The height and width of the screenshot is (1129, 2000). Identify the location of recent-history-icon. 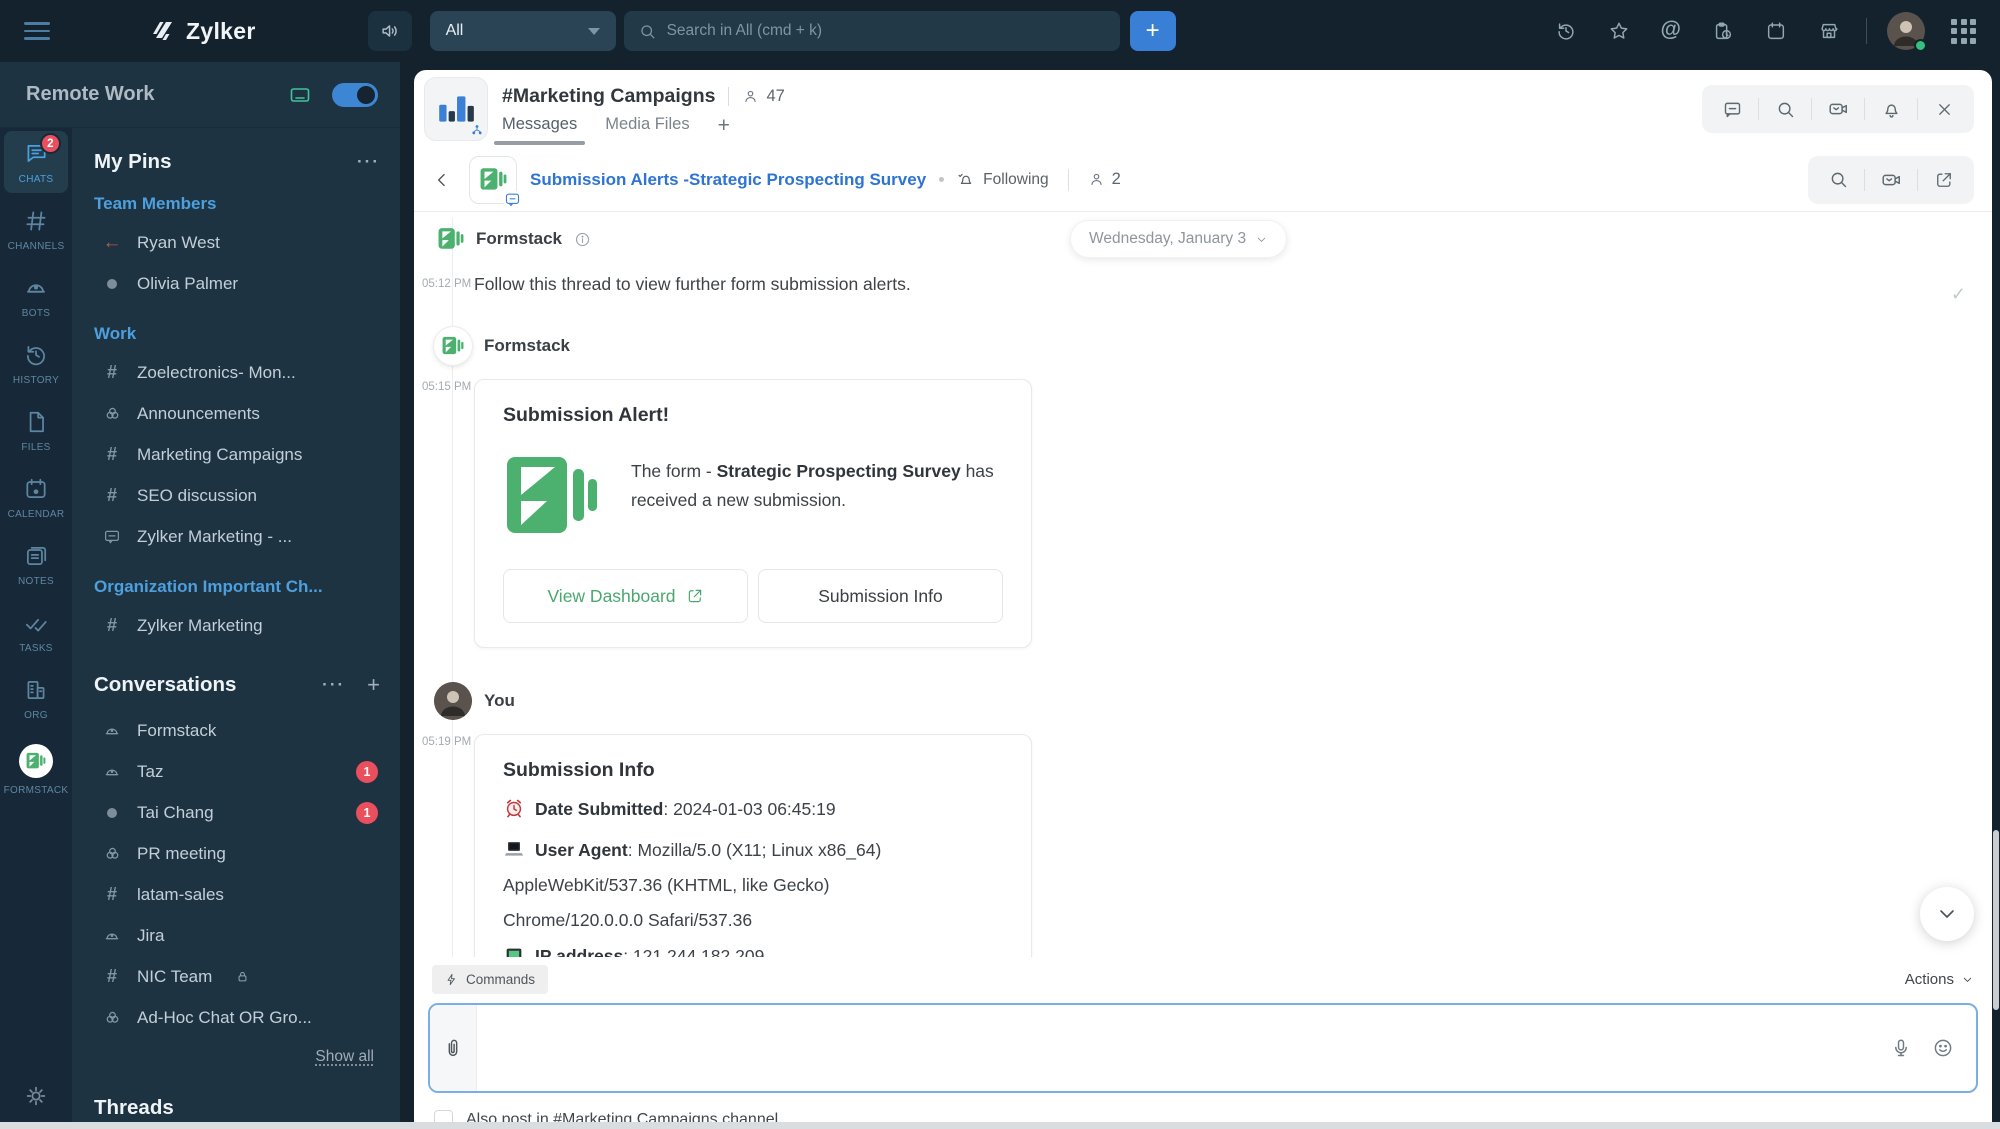
(1566, 31).